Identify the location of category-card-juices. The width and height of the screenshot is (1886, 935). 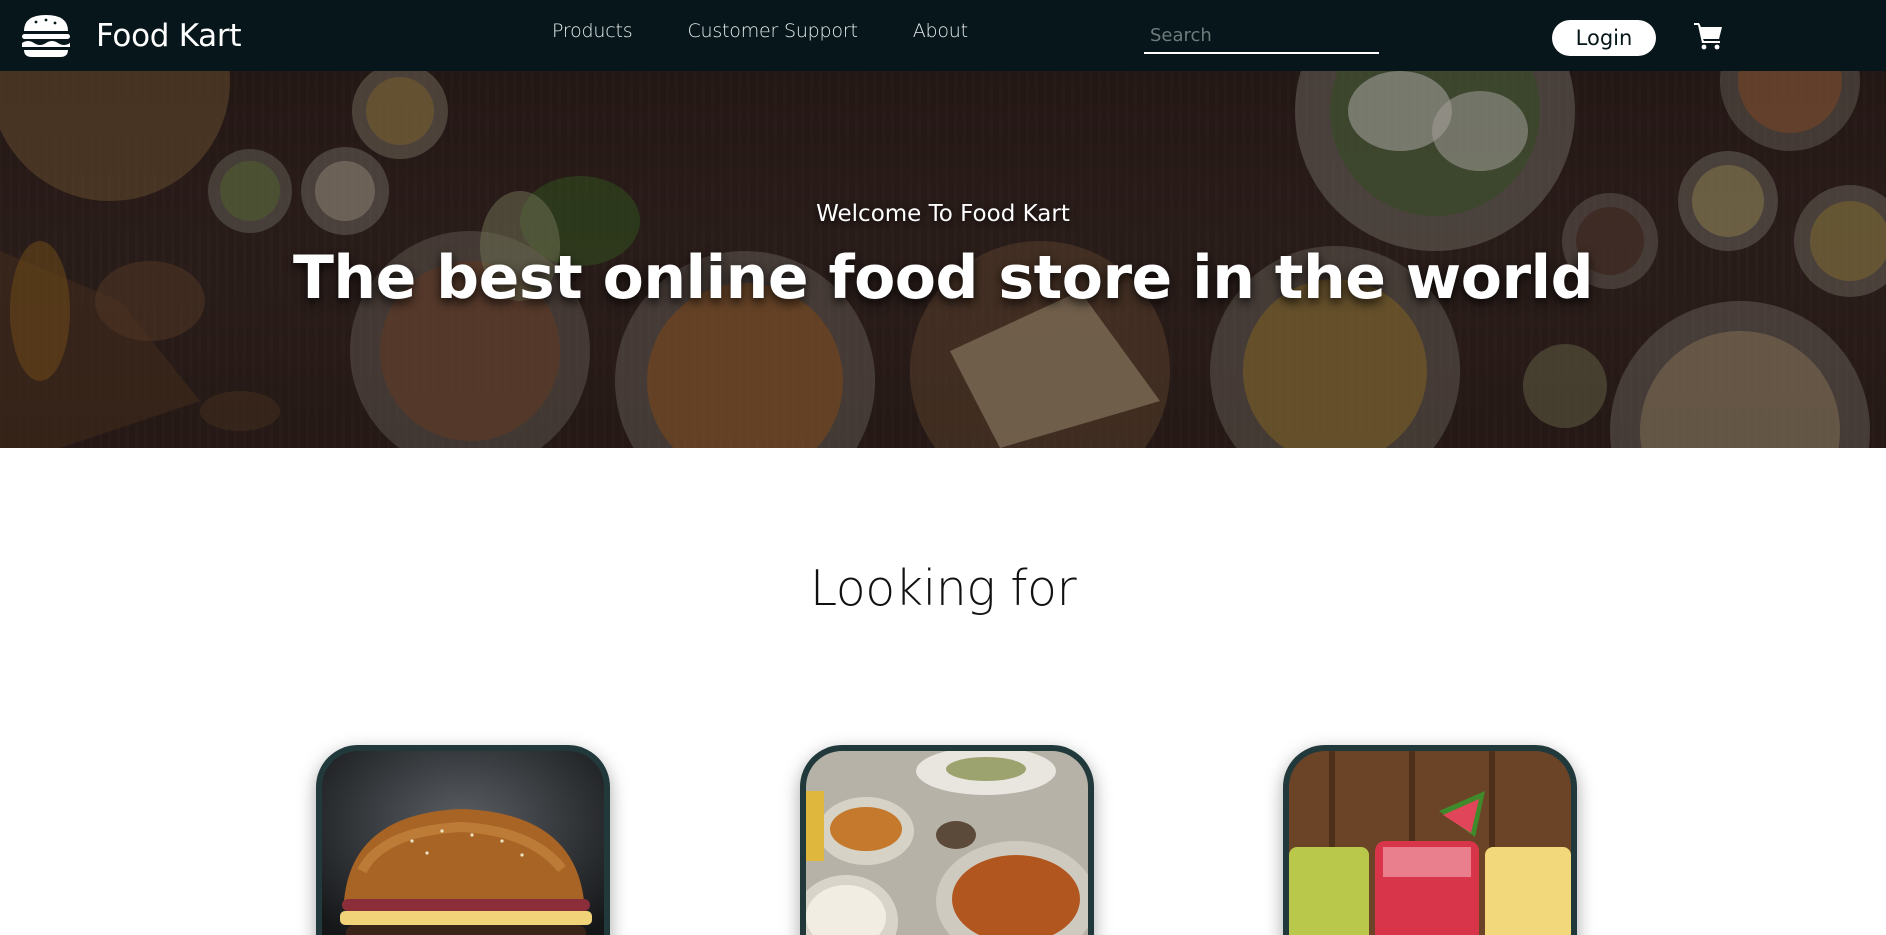
(1430, 840).